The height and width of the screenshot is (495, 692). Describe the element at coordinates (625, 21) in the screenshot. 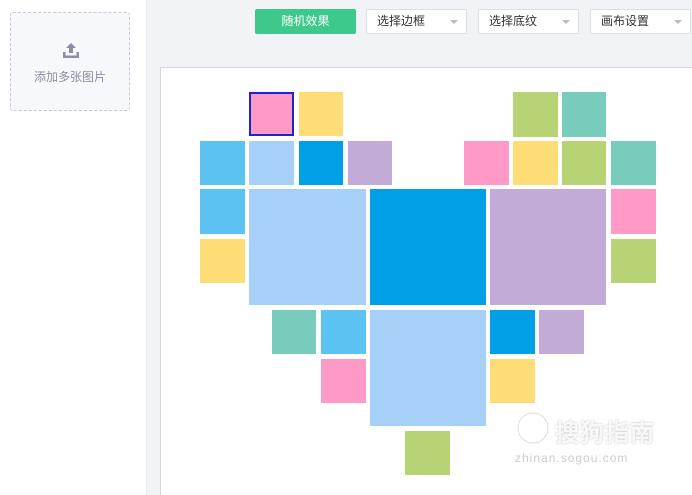

I see `canvas-settings-label: 画布设置` at that location.